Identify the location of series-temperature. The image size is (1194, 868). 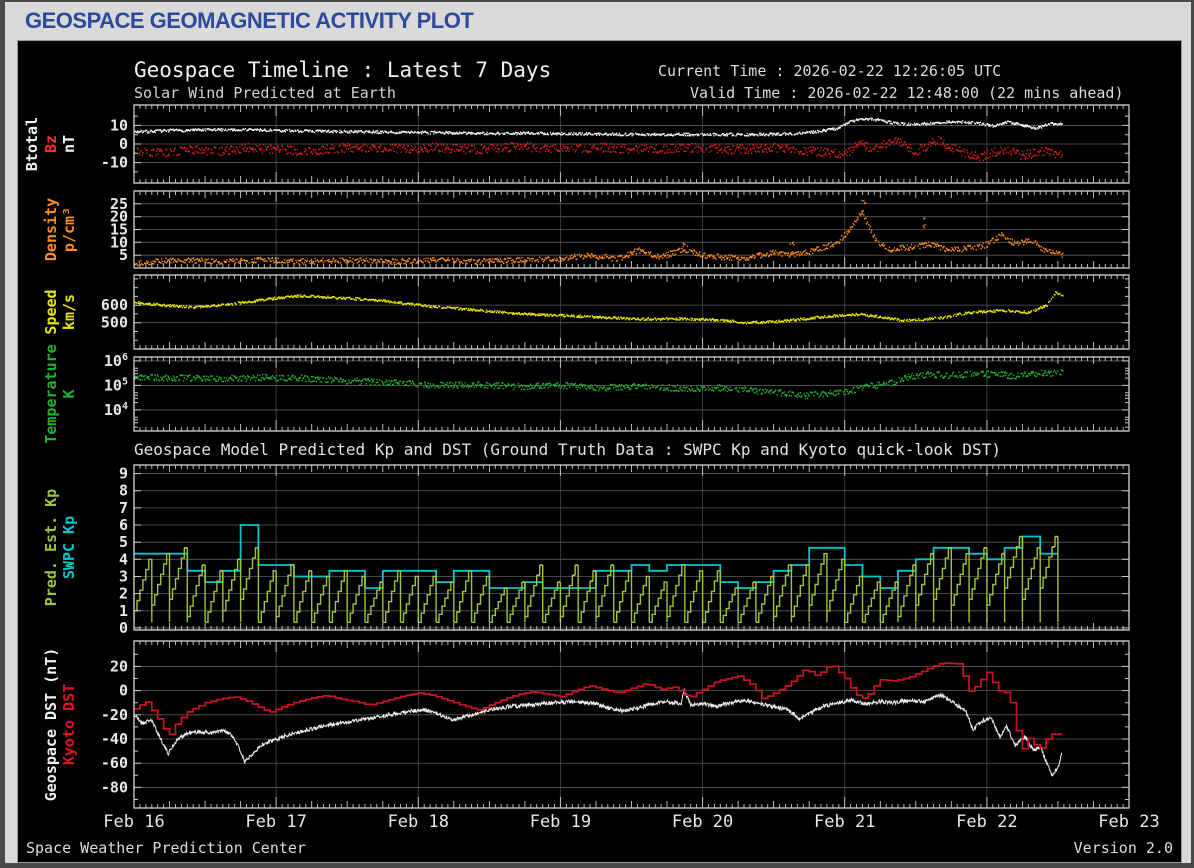
(599, 384).